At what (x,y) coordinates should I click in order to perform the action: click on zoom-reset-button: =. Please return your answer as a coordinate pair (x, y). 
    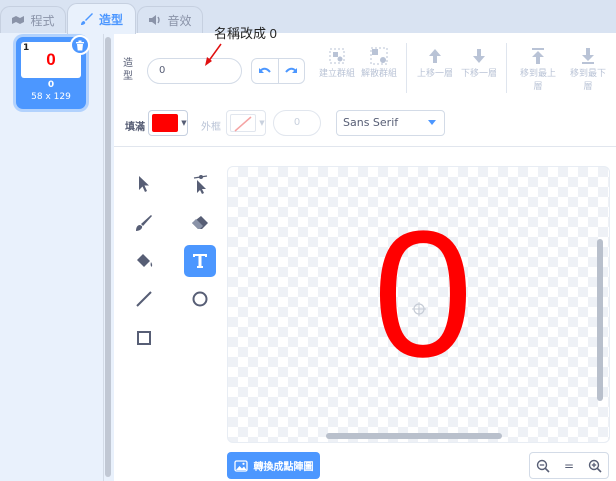
    Looking at the image, I should click on (569, 465).